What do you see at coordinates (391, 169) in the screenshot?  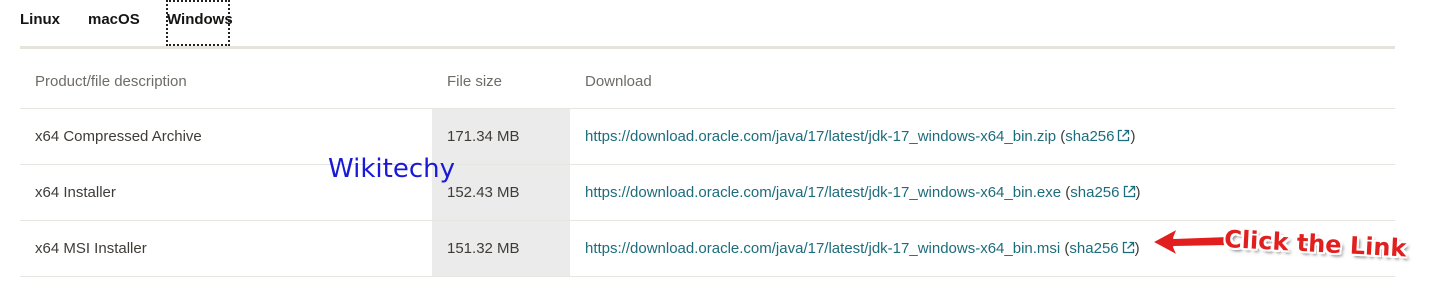 I see `watermark-text: Wikitechy` at bounding box center [391, 169].